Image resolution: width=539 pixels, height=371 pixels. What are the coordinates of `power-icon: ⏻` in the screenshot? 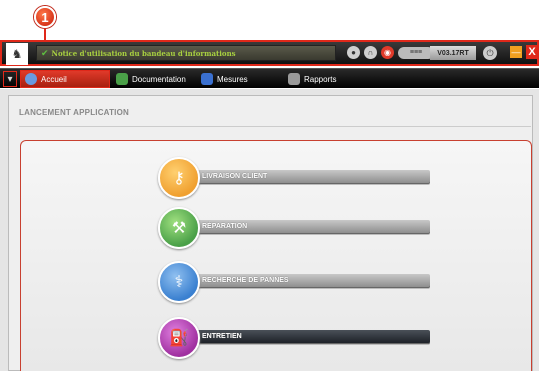 It's located at (490, 53).